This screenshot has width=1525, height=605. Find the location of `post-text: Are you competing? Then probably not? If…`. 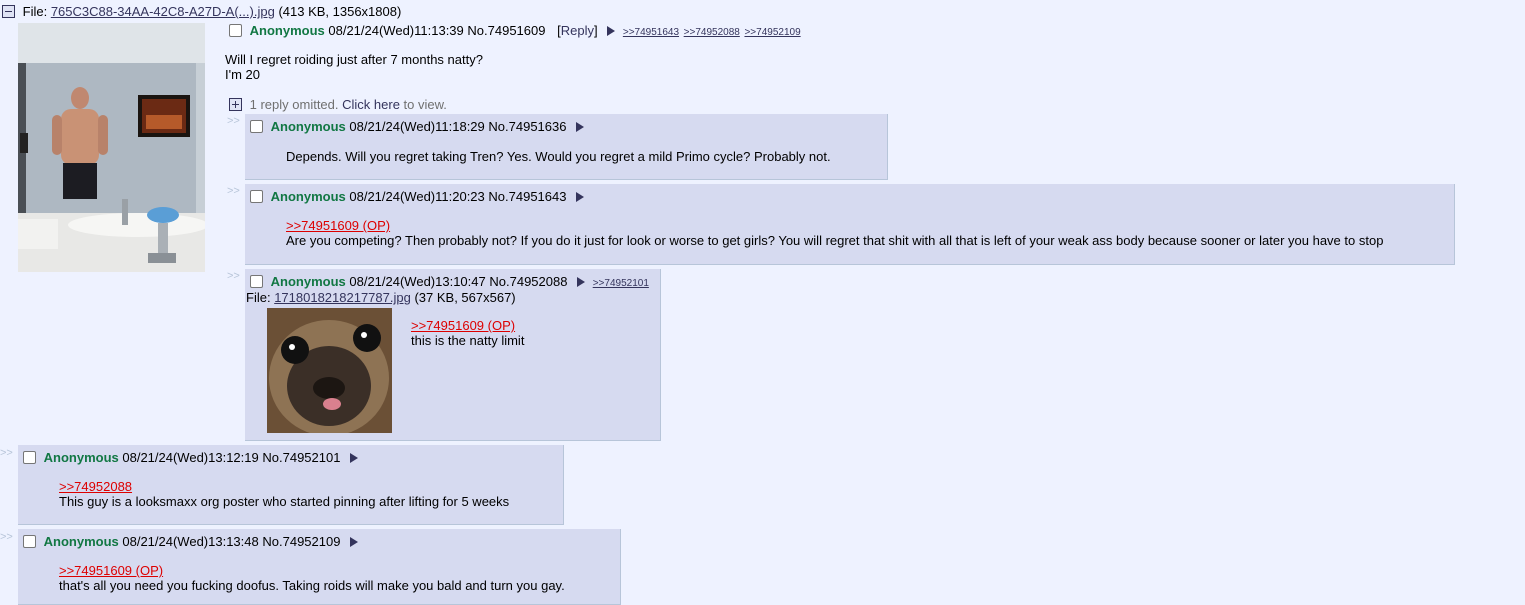

post-text: Are you competing? Then probably not? If… is located at coordinates (835, 240).